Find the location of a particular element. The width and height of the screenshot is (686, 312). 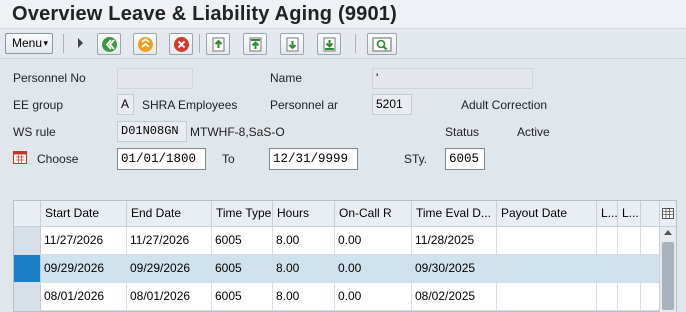

upload-icon is located at coordinates (218, 44).